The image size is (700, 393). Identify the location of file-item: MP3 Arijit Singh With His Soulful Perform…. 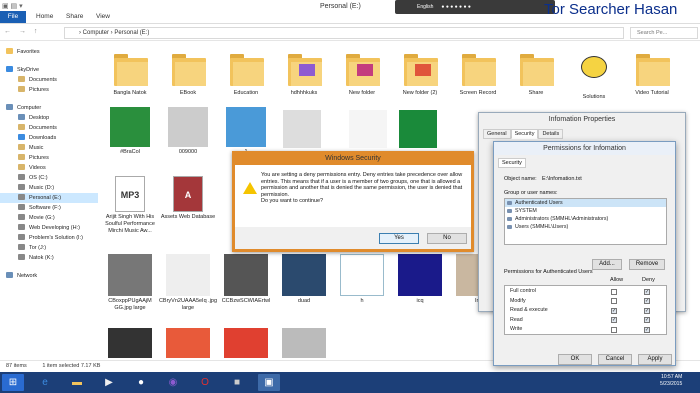
(130, 205).